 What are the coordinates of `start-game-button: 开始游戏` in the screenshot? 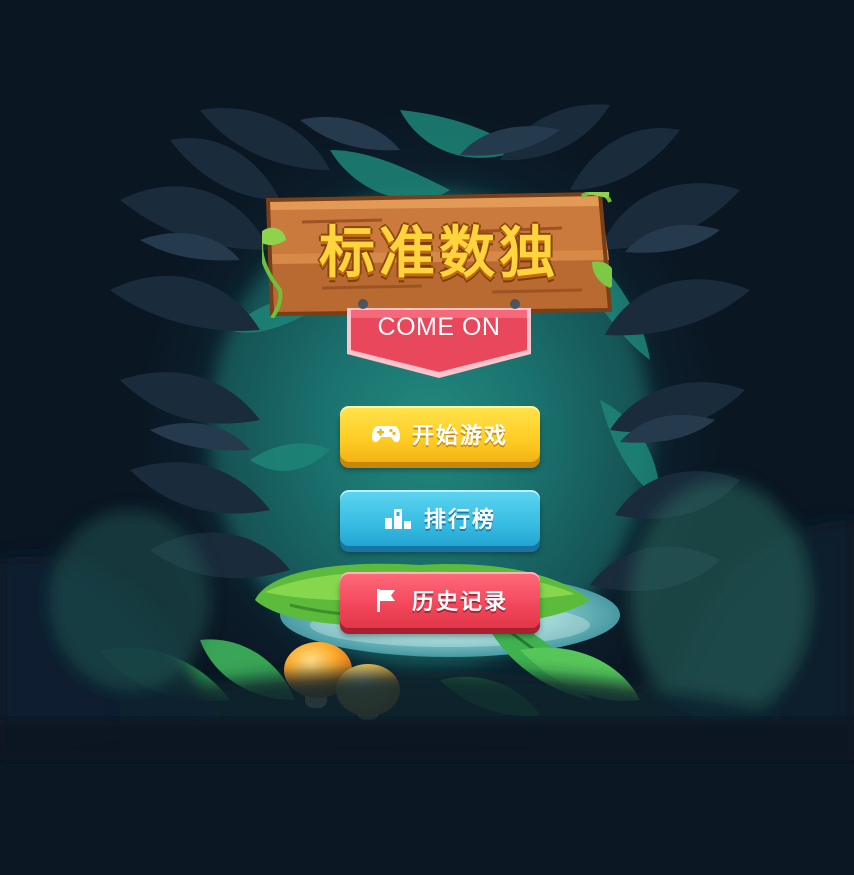 It's located at (440, 434).